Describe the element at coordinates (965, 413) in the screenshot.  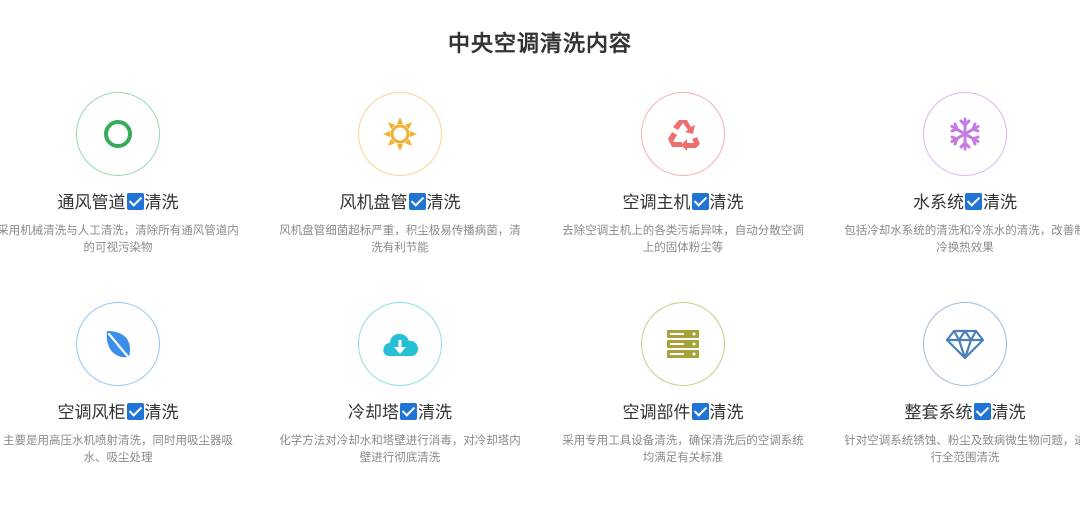
I see `service-title: 整套系统 清洗` at that location.